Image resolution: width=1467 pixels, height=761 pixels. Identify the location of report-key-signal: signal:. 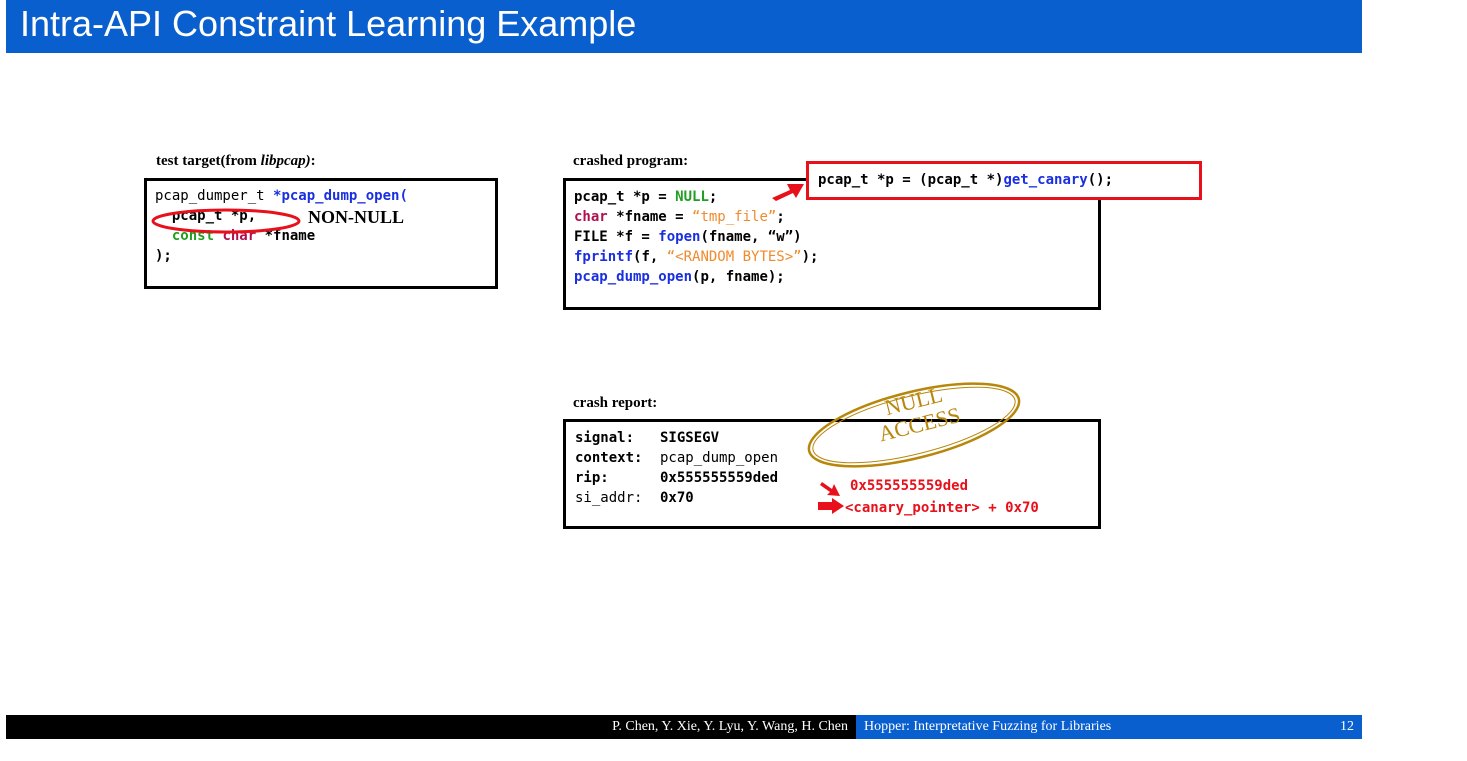
(605, 438).